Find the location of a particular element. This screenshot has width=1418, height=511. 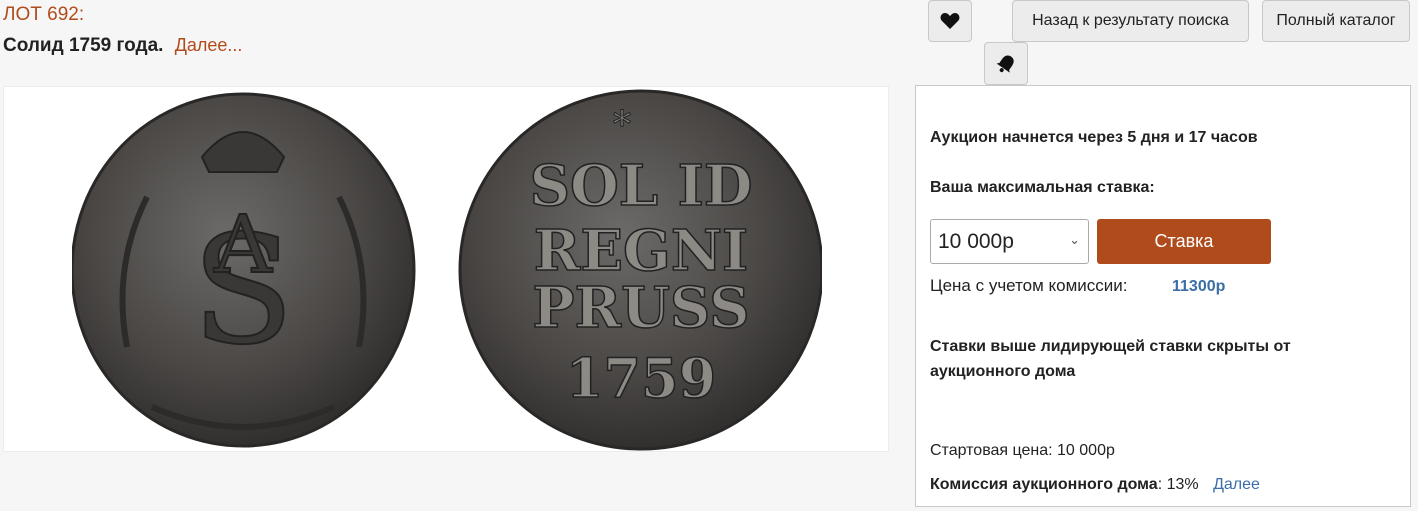

favorite-button is located at coordinates (950, 21).